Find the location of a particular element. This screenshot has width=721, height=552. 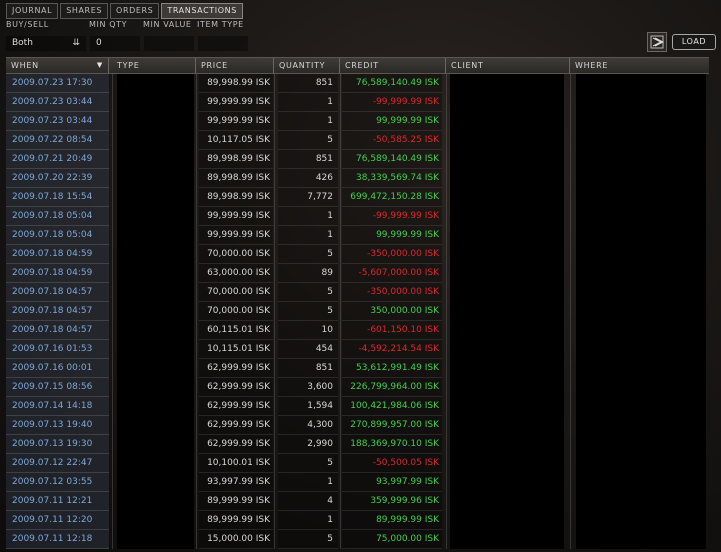

minqty-input: 0 is located at coordinates (115, 43).